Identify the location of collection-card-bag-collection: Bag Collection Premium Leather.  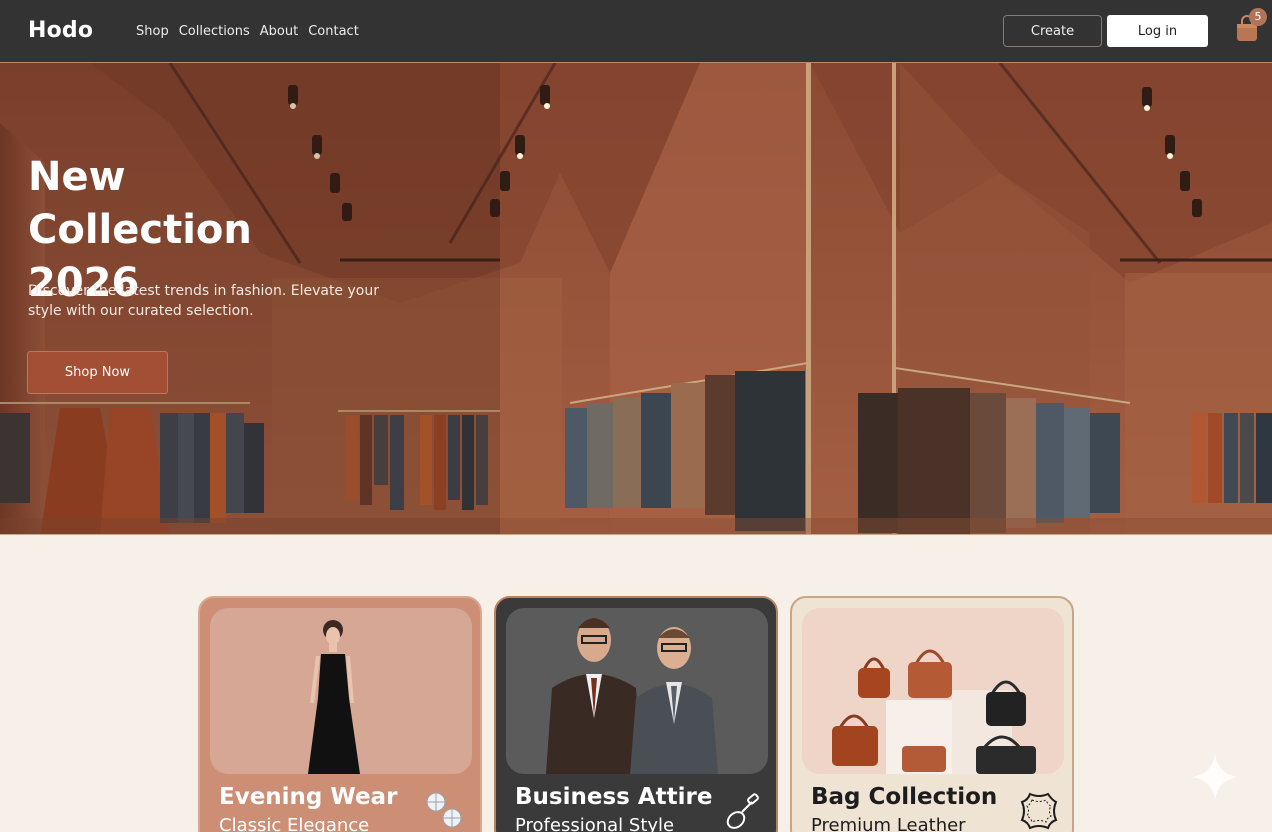
(932, 714).